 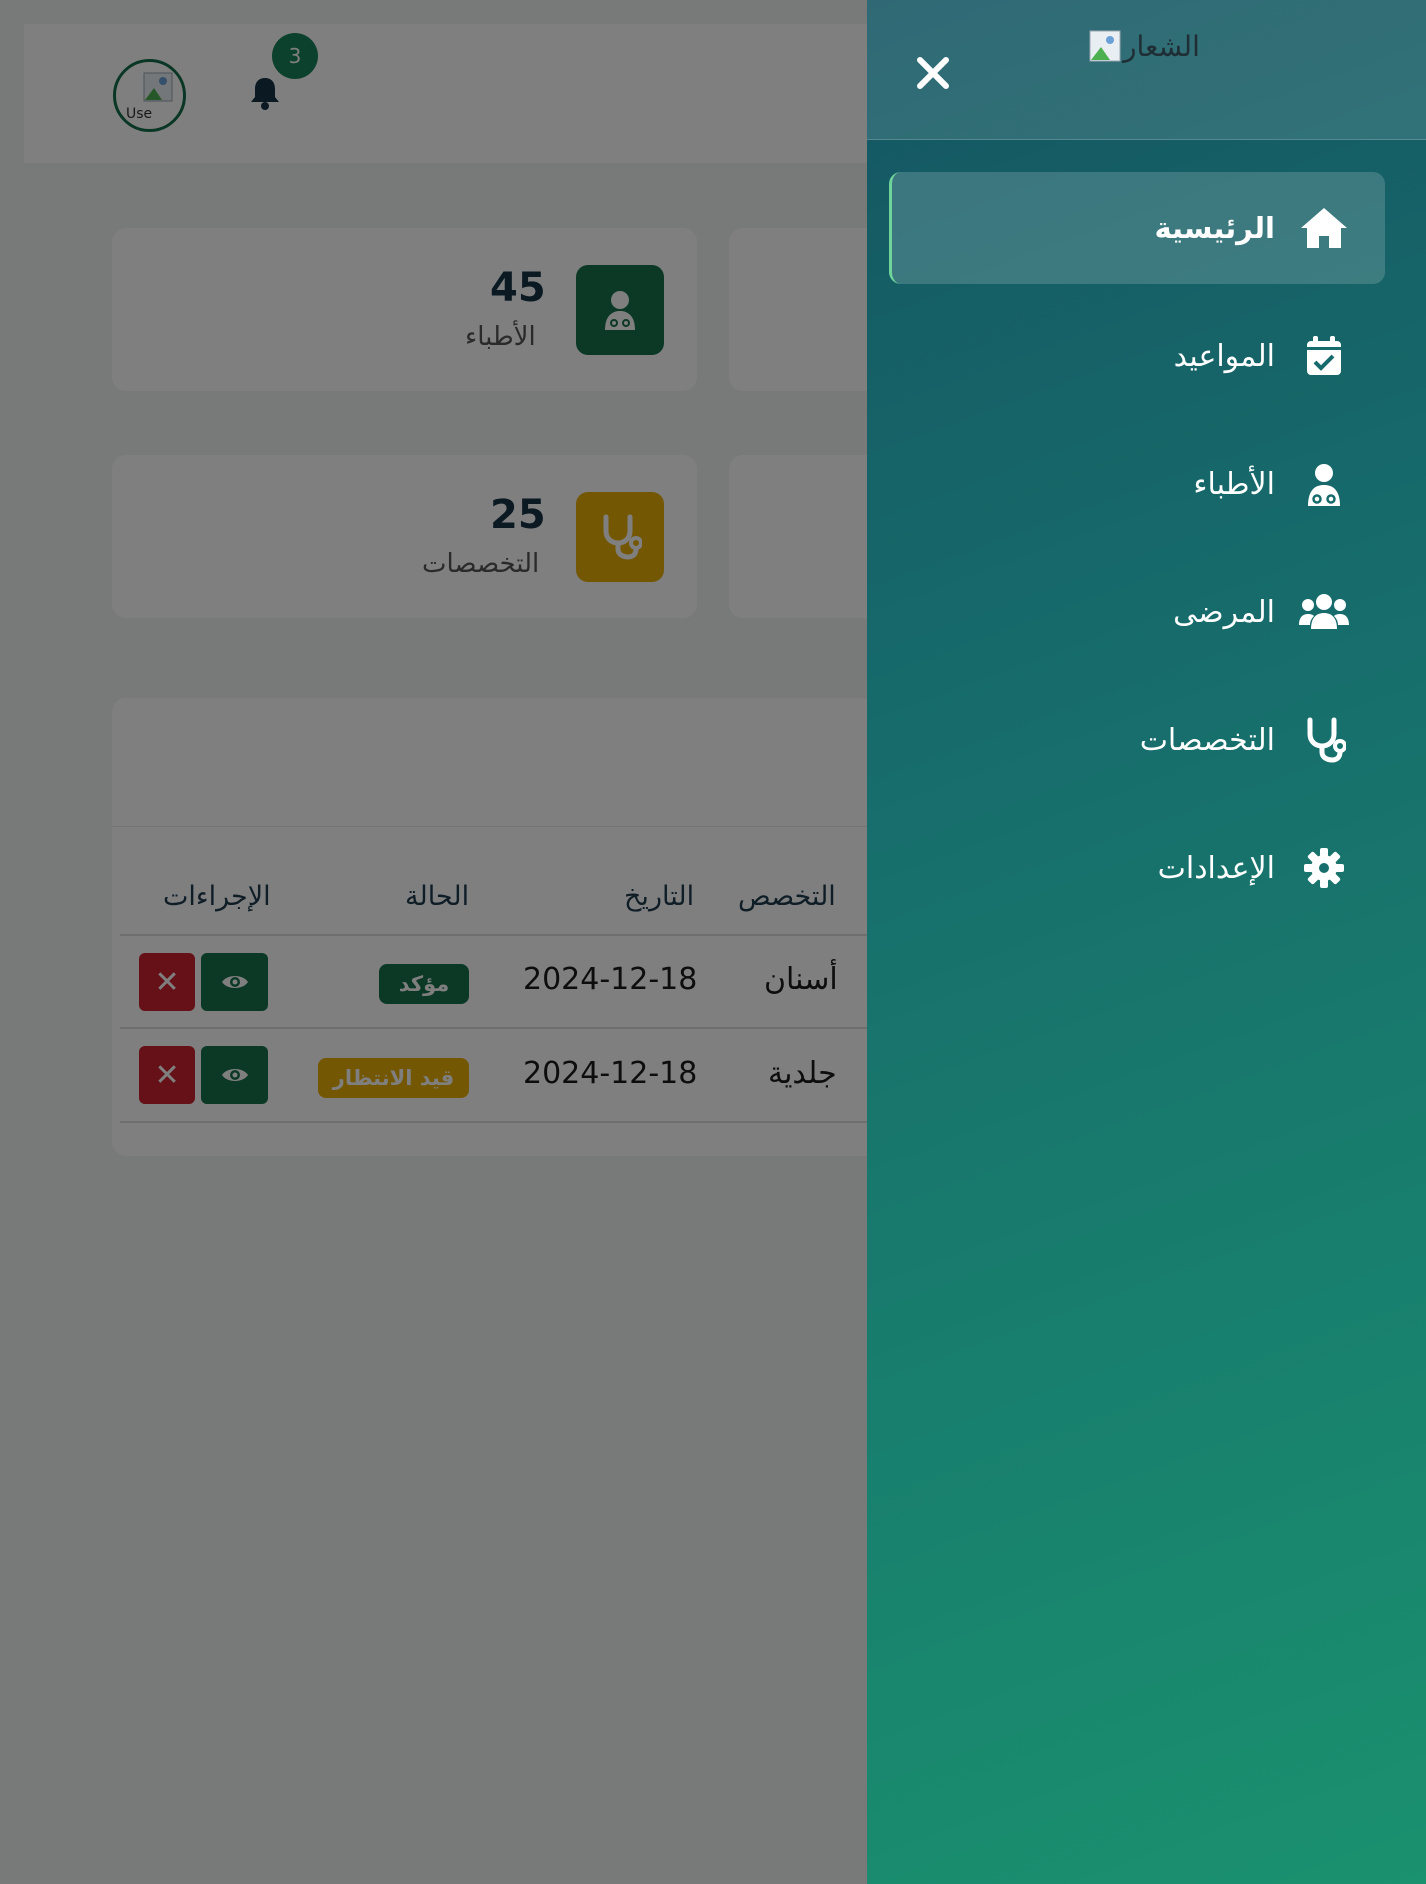 What do you see at coordinates (1324, 612) in the screenshot?
I see `users-icon` at bounding box center [1324, 612].